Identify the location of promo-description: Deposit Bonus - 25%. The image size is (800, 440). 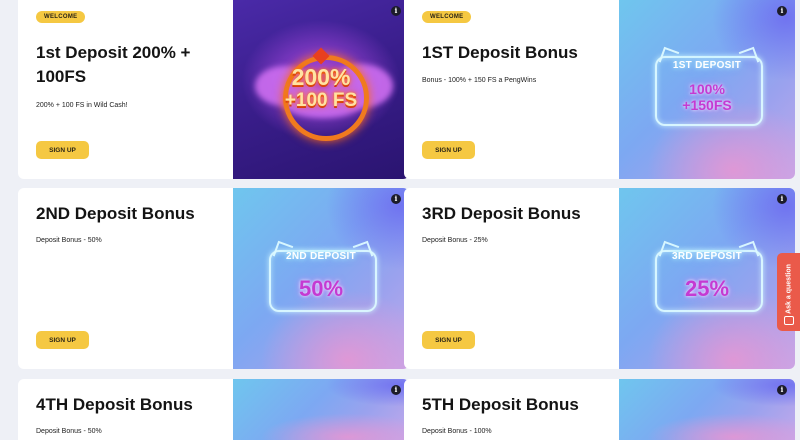
(455, 240).